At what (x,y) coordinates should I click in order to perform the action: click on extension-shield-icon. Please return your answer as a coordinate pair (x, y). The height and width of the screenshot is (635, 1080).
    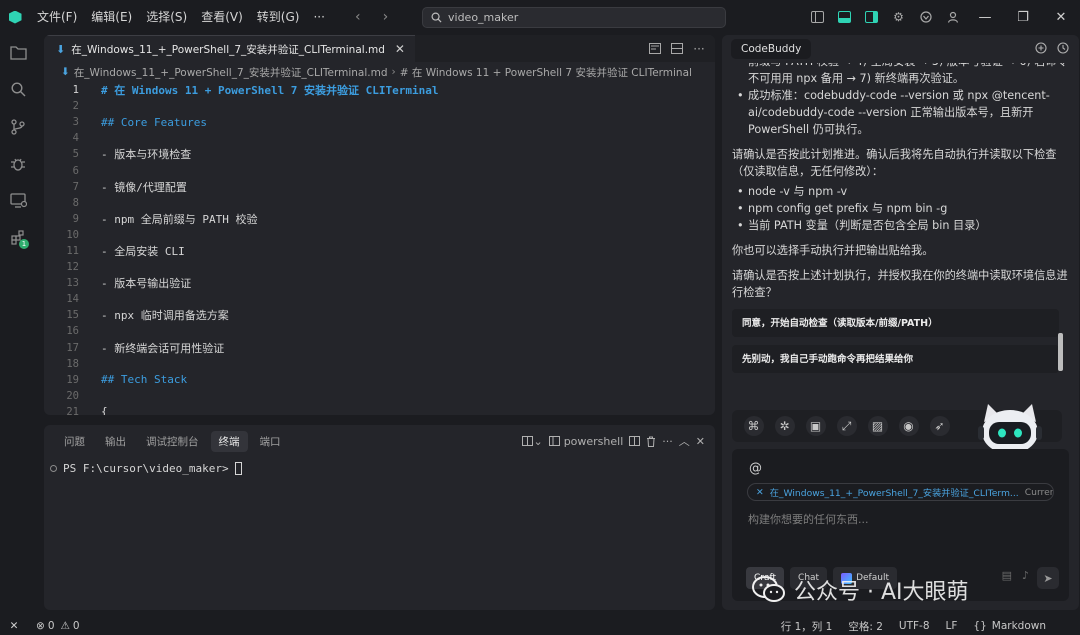
    Looking at the image, I should click on (925, 17).